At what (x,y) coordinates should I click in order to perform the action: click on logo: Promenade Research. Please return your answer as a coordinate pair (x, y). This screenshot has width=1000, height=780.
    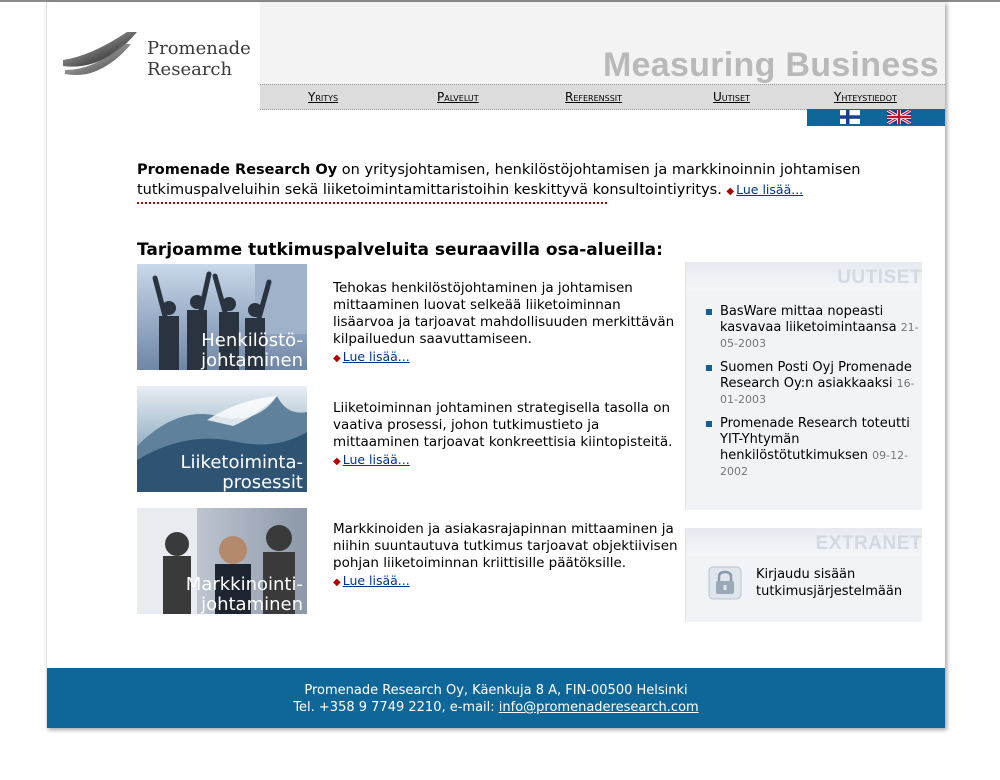
    Looking at the image, I should click on (153, 56).